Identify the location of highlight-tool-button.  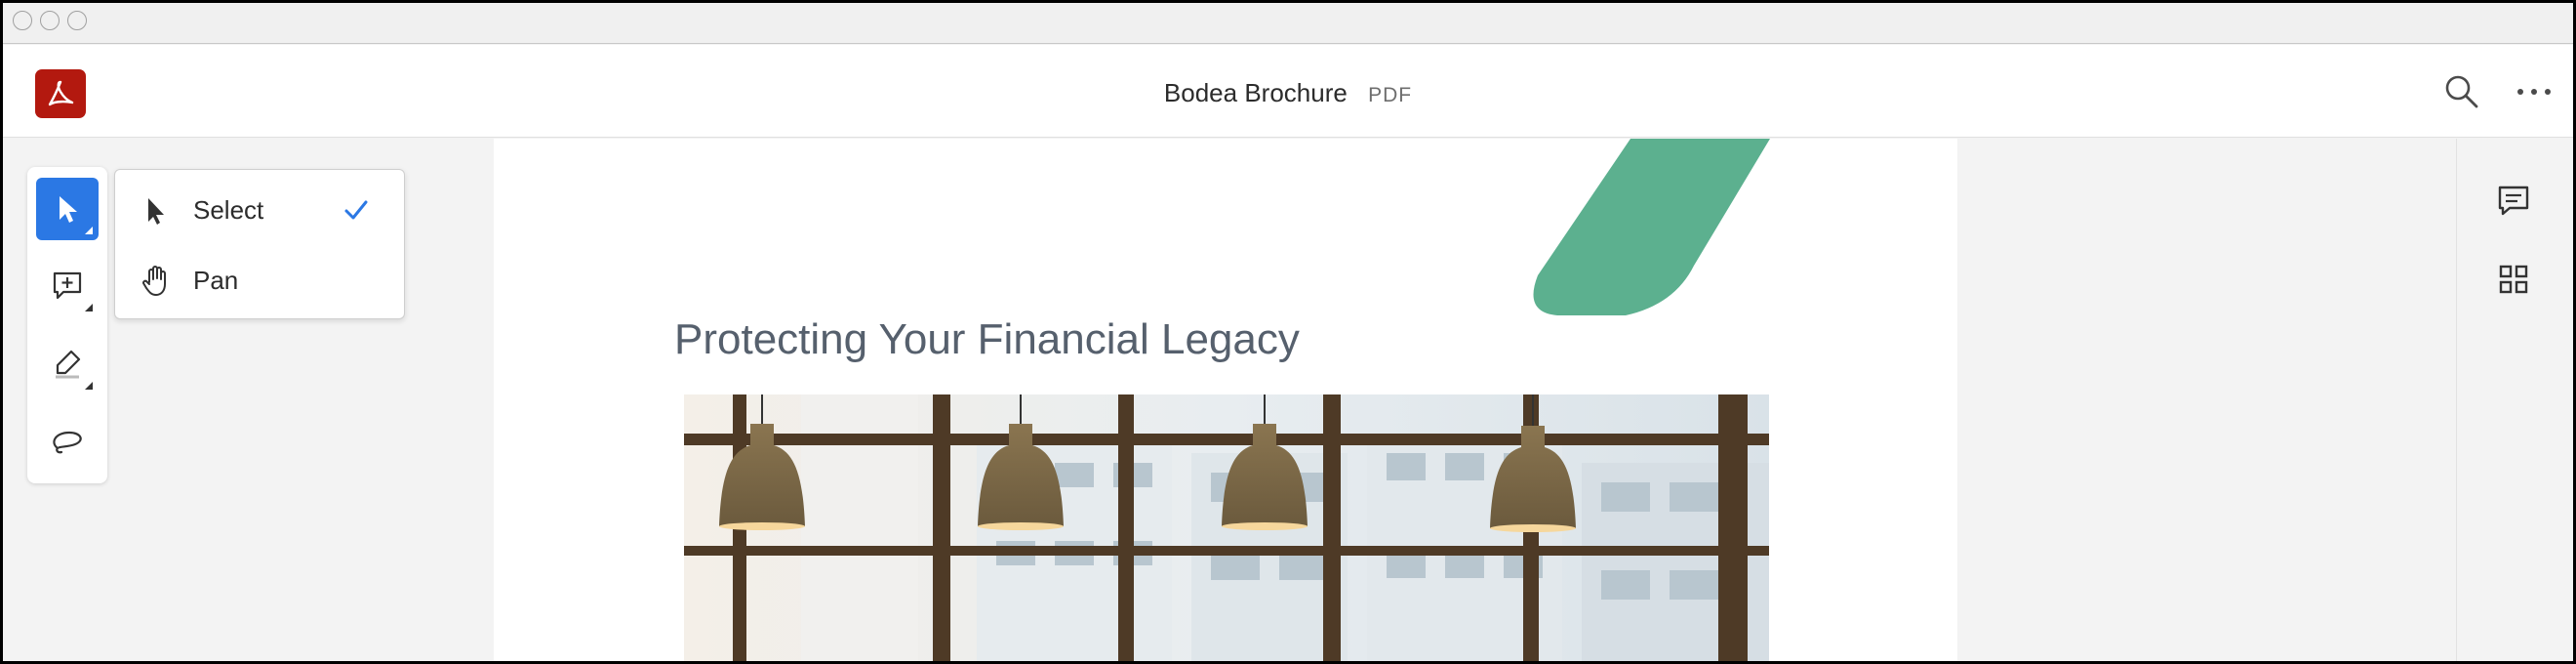
(67, 364).